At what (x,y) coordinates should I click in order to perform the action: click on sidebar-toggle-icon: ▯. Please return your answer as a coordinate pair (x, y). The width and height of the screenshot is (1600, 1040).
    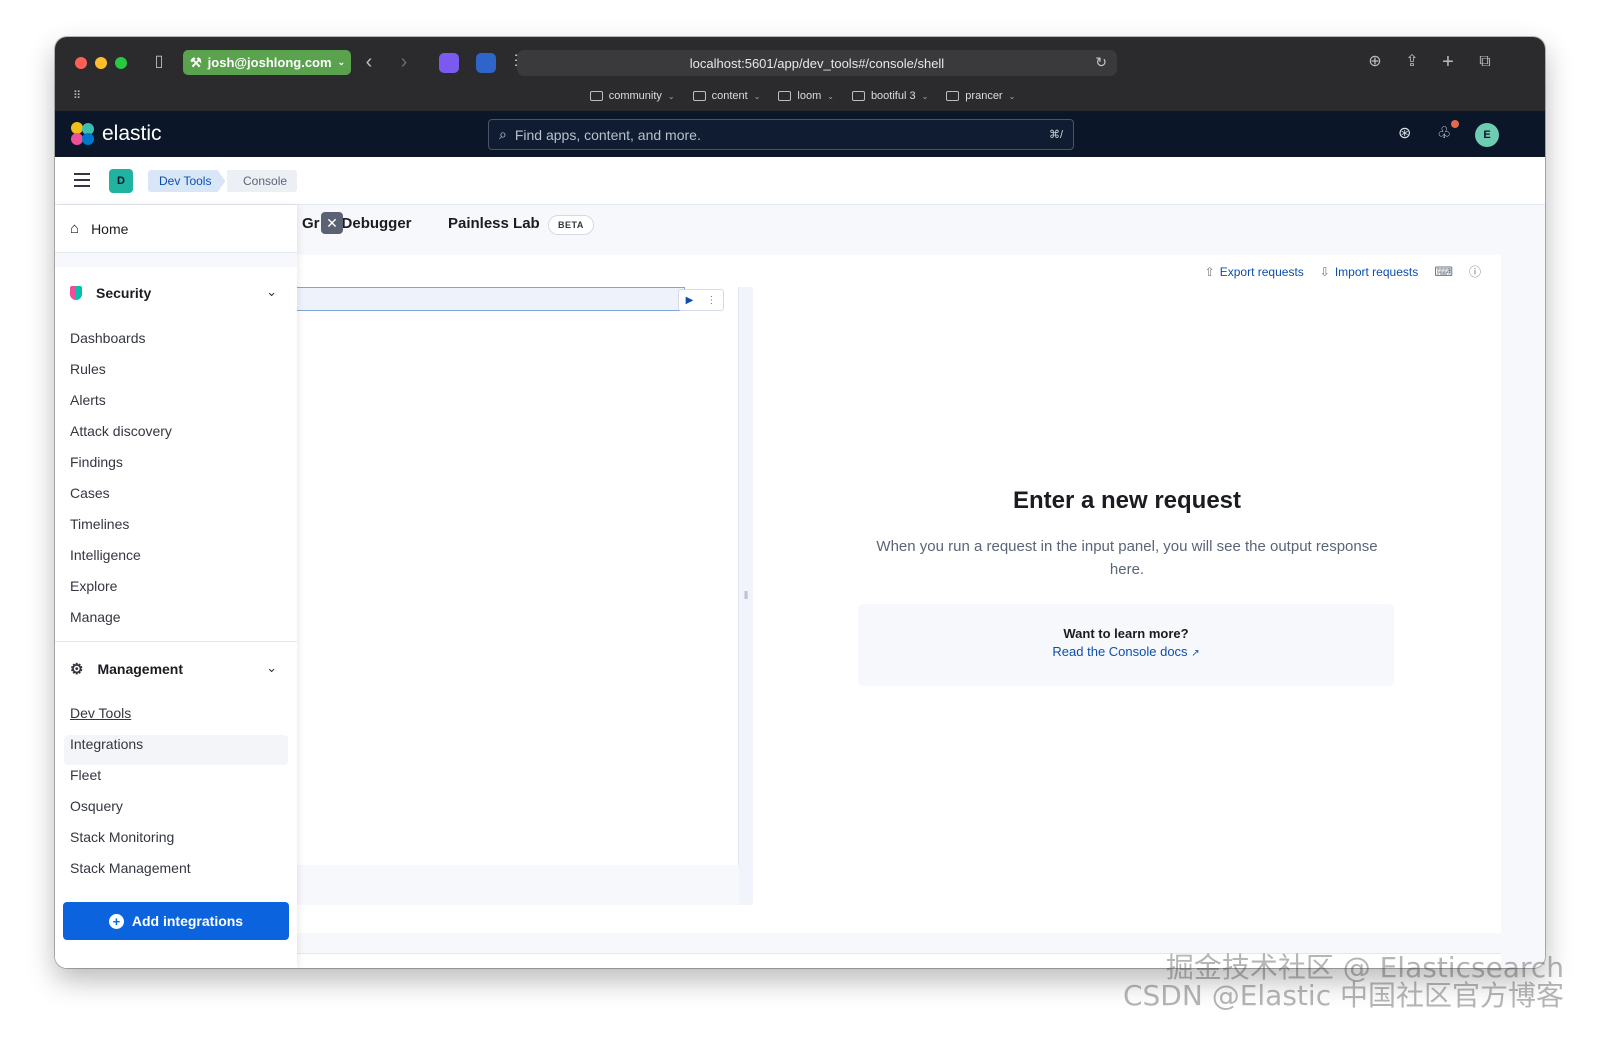
    Looking at the image, I should click on (159, 62).